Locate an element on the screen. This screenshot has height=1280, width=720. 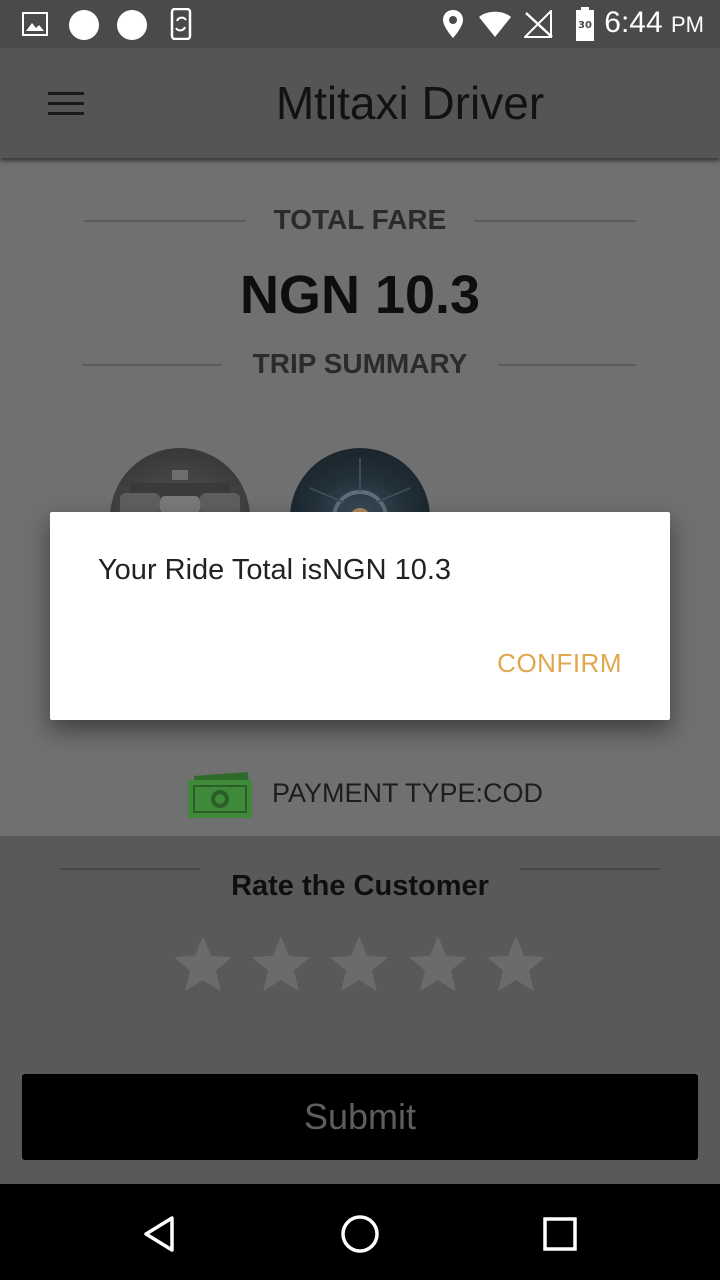
navigation-bar is located at coordinates (360, 1232).